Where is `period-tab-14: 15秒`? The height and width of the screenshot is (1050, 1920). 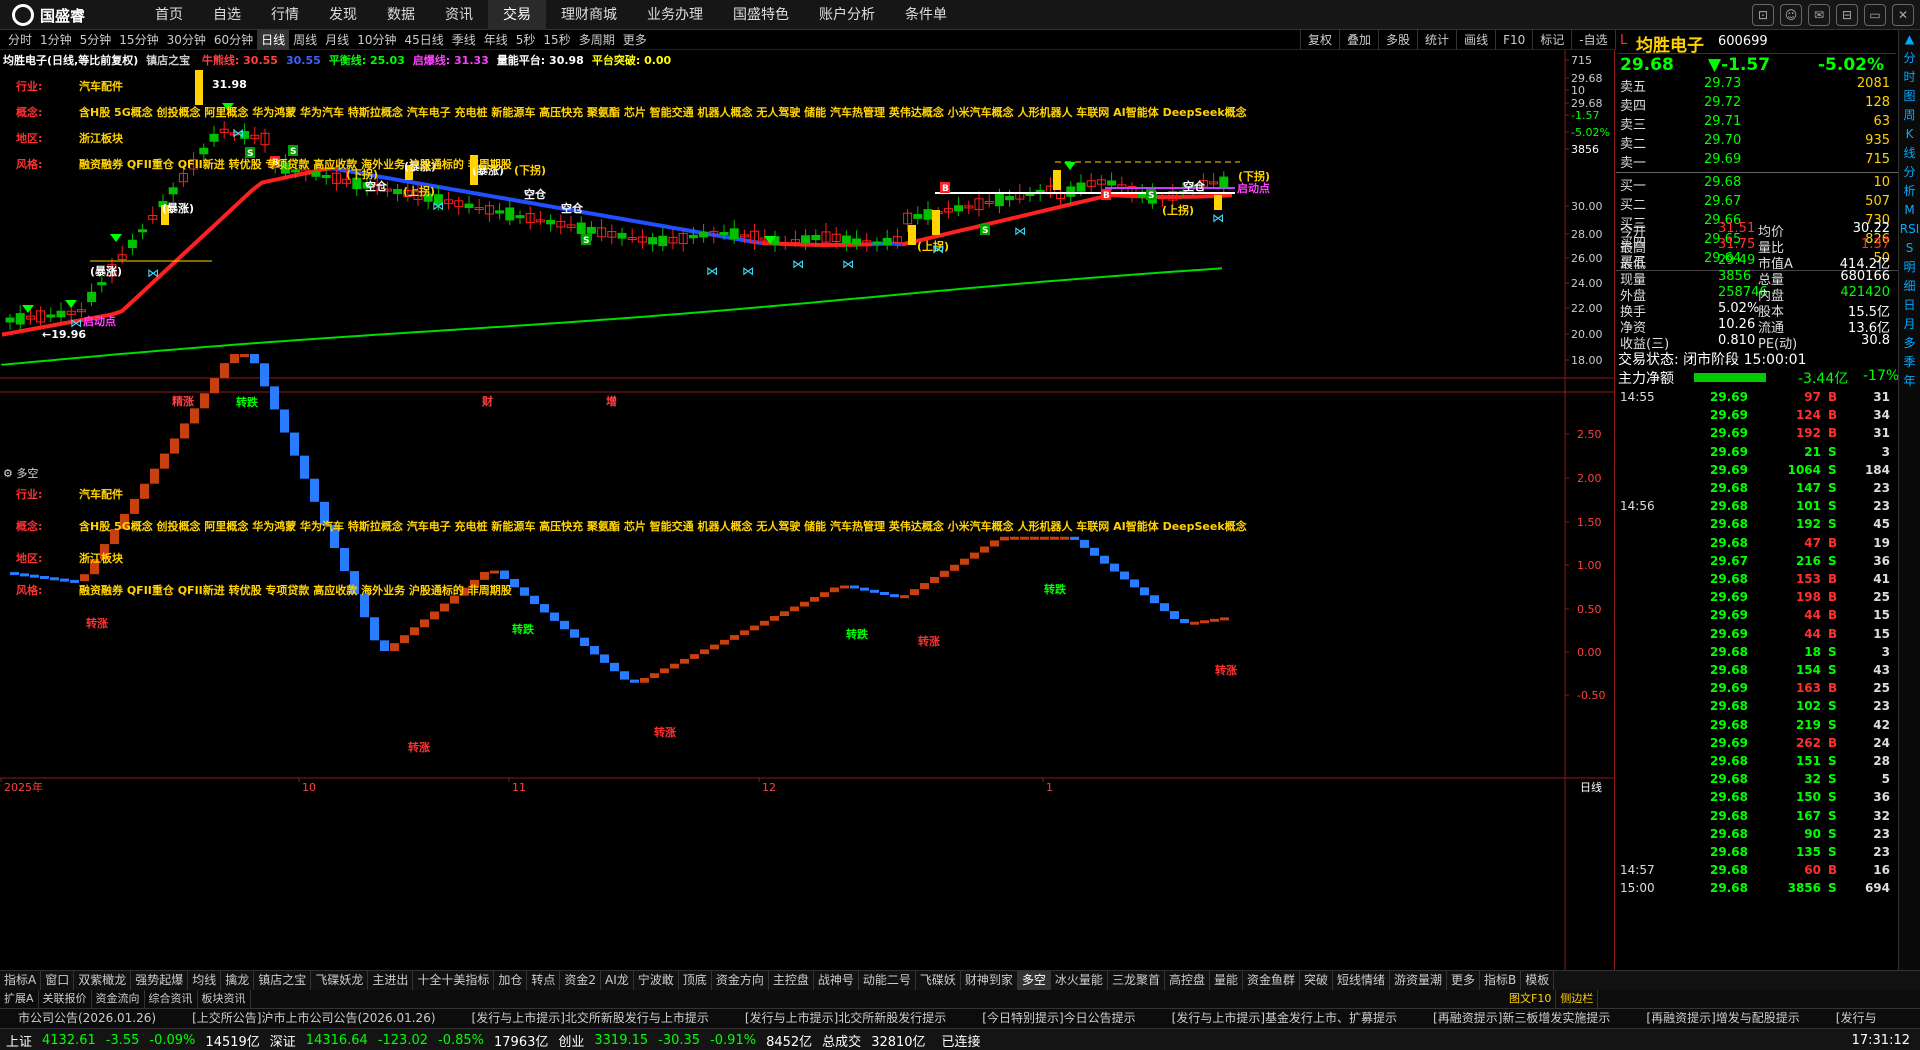 period-tab-14: 15秒 is located at coordinates (556, 40).